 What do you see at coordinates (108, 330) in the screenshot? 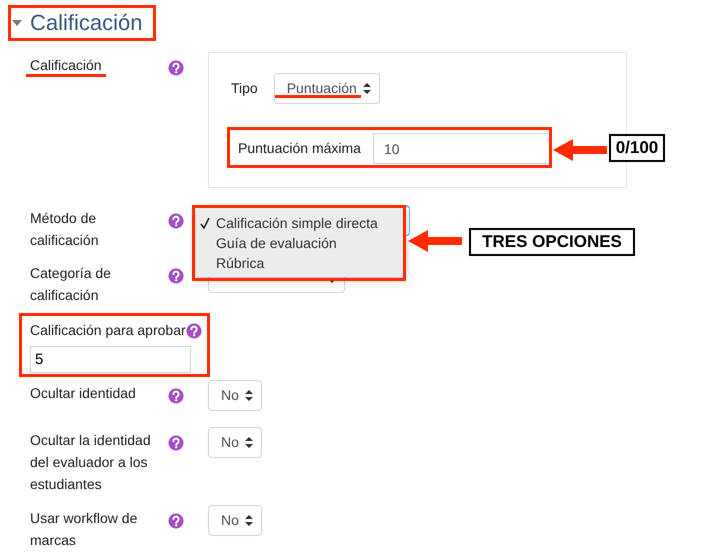
I see `field-label: Calificación para aprobar` at bounding box center [108, 330].